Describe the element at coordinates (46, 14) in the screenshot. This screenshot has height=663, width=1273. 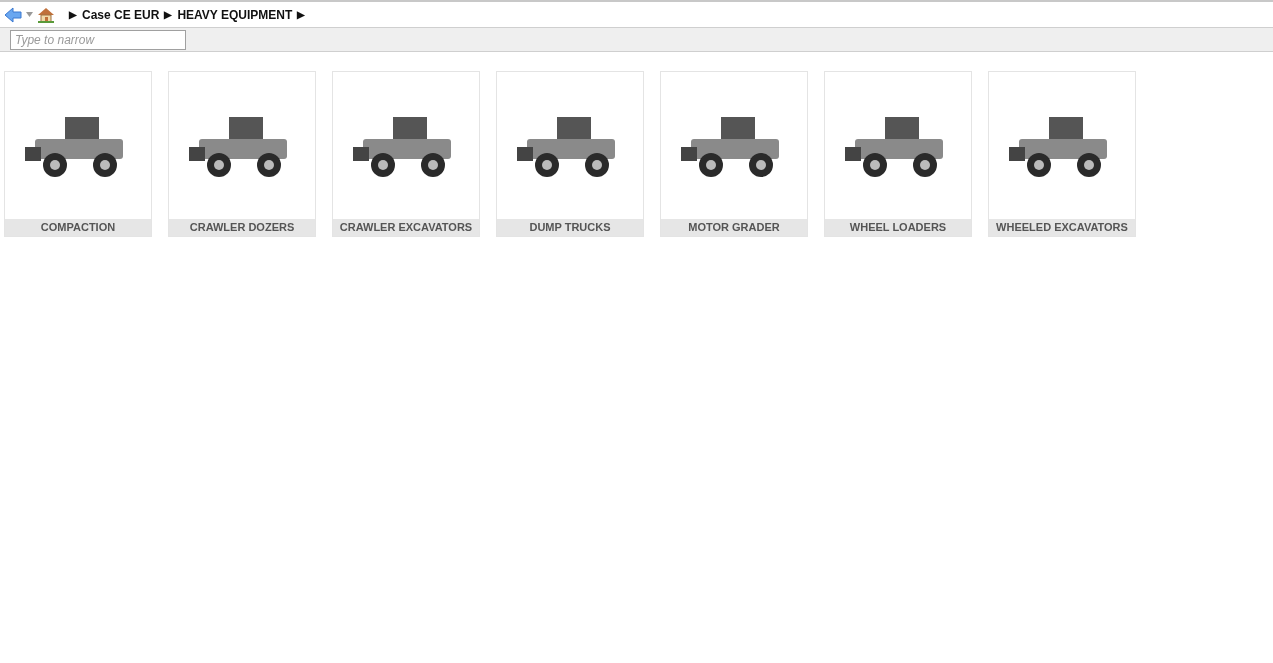
I see `home-icon` at that location.